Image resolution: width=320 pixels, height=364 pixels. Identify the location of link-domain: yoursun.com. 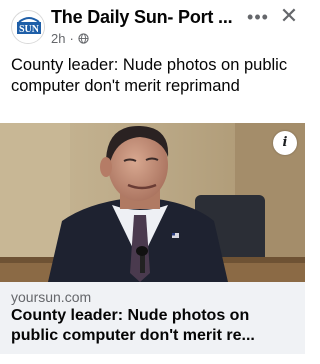
(51, 297).